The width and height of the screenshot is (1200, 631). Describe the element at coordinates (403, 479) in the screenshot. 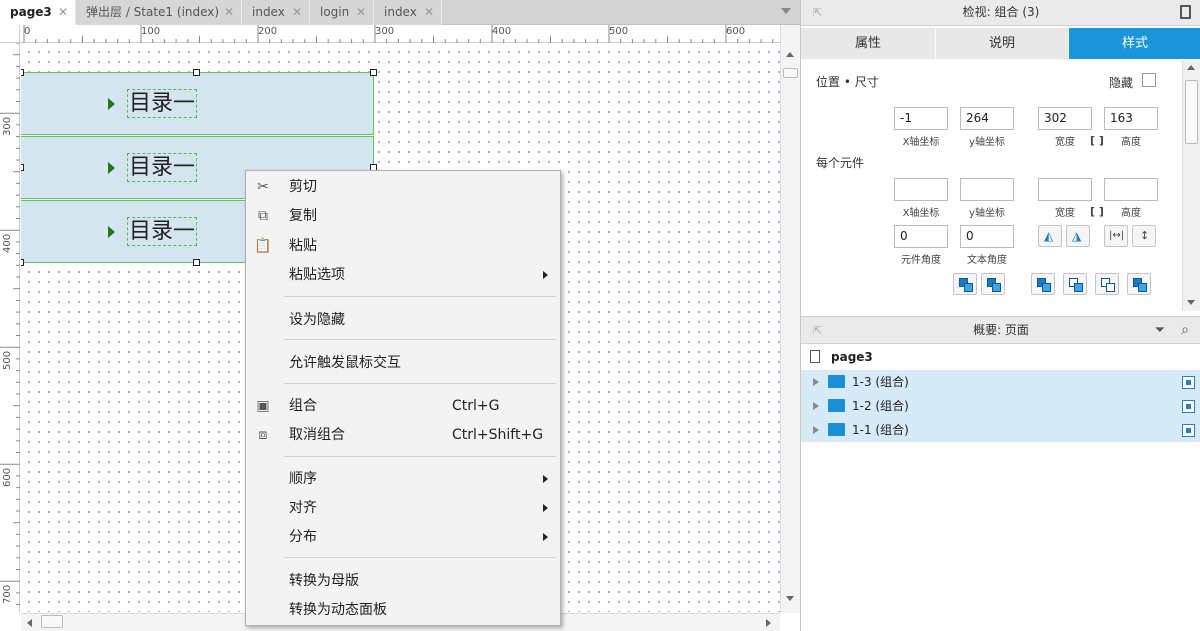

I see `menu-item-order: 顺序` at that location.